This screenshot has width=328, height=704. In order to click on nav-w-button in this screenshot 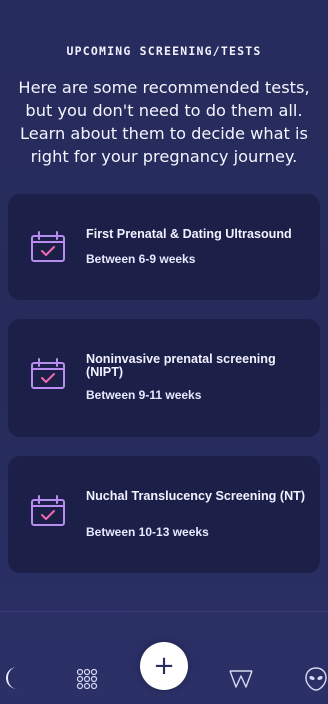, I will do `click(241, 679)`.